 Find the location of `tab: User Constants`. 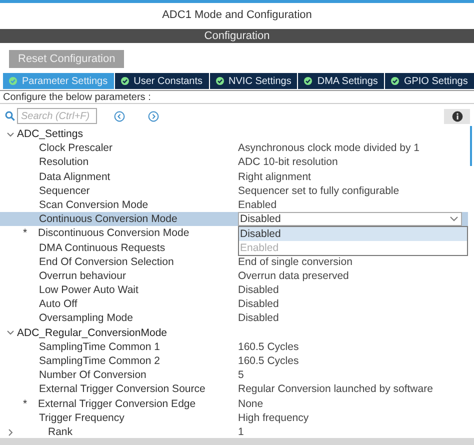

tab: User Constants is located at coordinates (161, 81).